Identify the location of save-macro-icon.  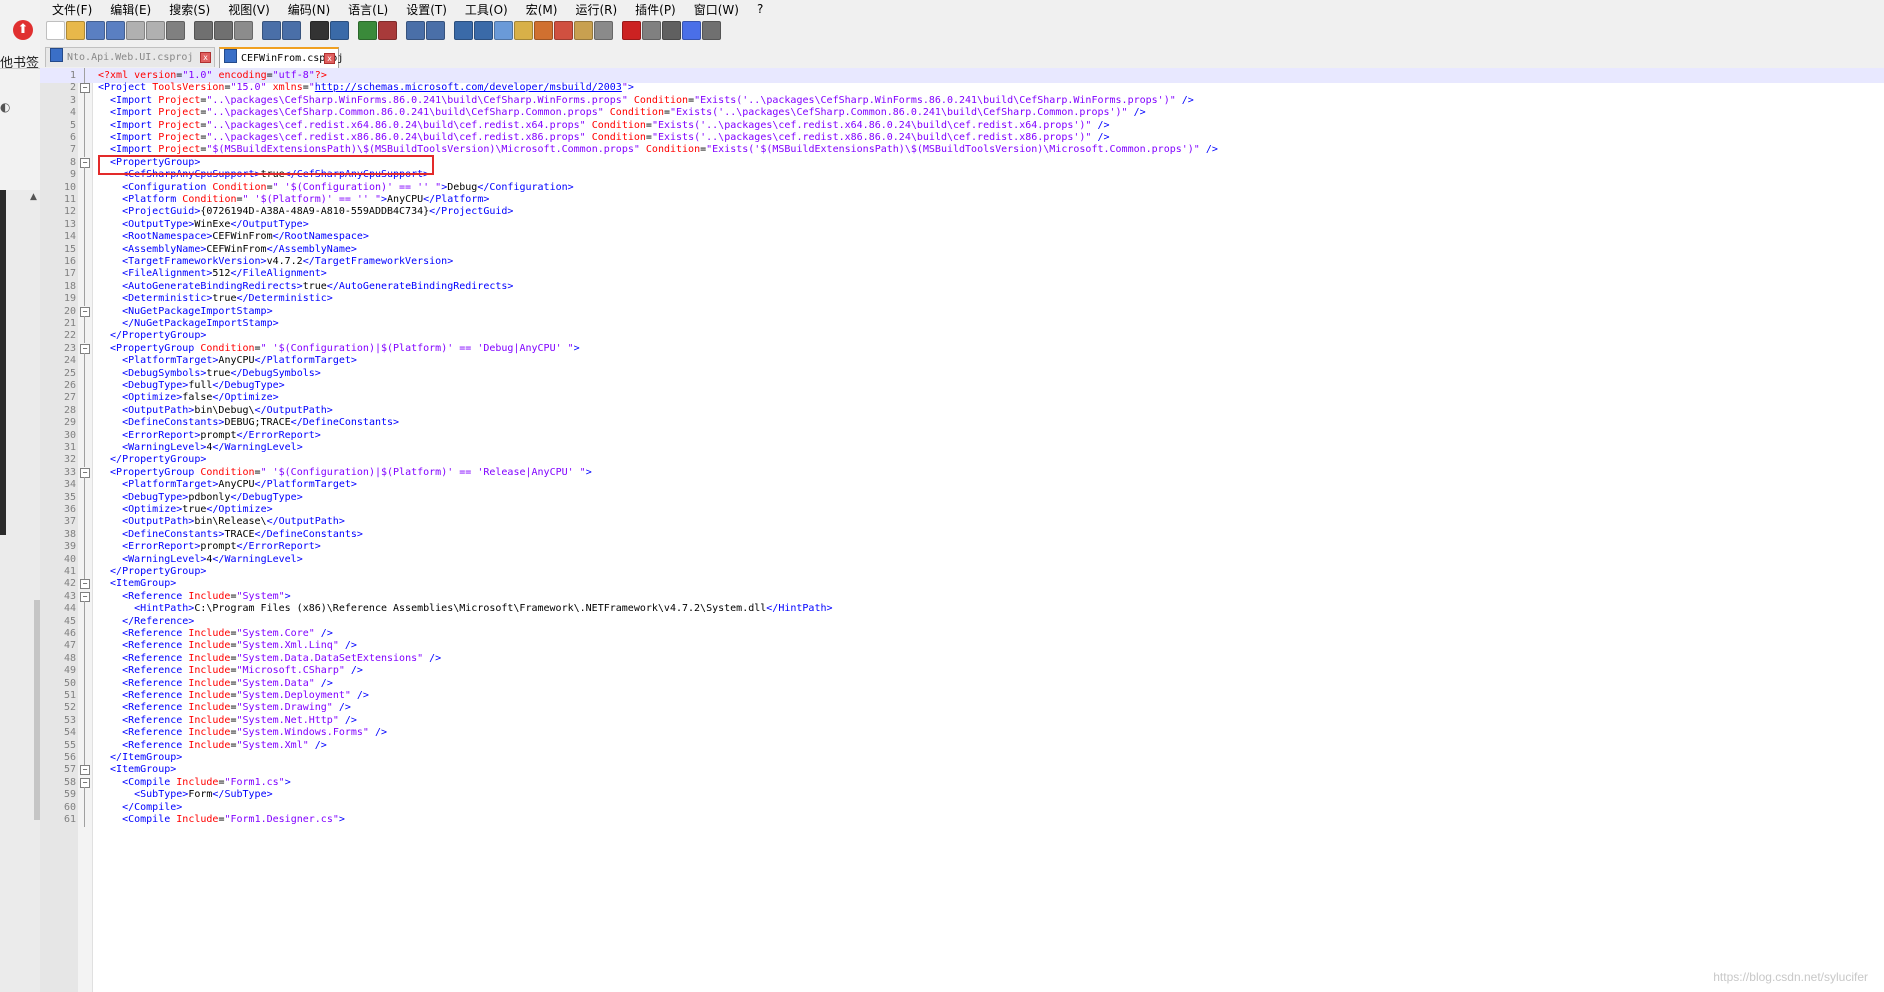
(711, 30).